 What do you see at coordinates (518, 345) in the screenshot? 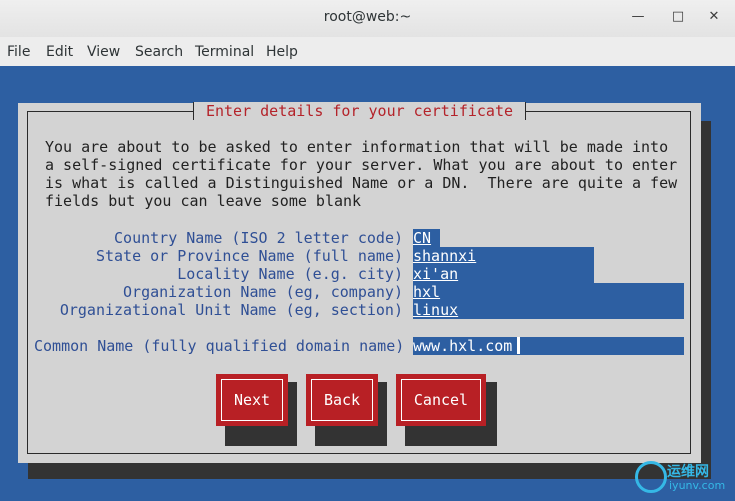
I see `text-cursor` at bounding box center [518, 345].